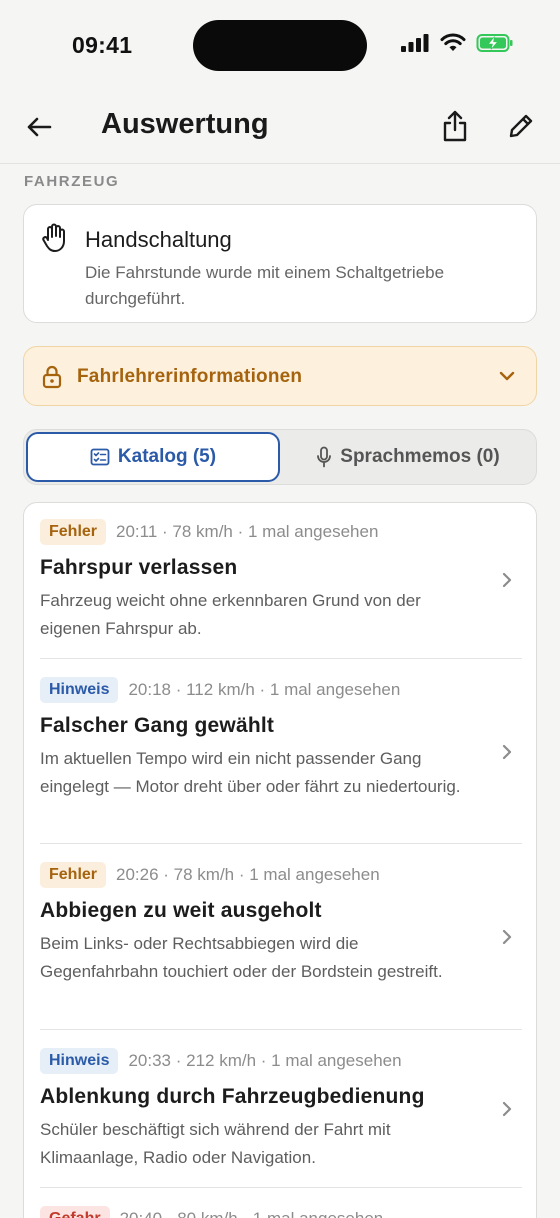 This screenshot has height=1218, width=560. What do you see at coordinates (100, 457) in the screenshot?
I see `checklist-icon` at bounding box center [100, 457].